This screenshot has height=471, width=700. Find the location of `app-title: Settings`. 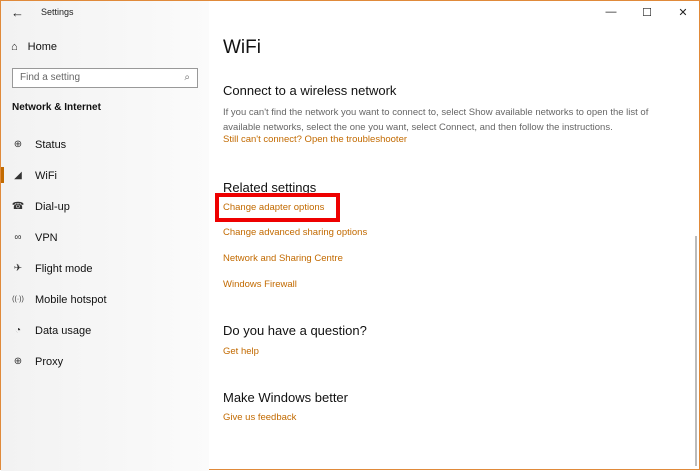

app-title: Settings is located at coordinates (57, 12).